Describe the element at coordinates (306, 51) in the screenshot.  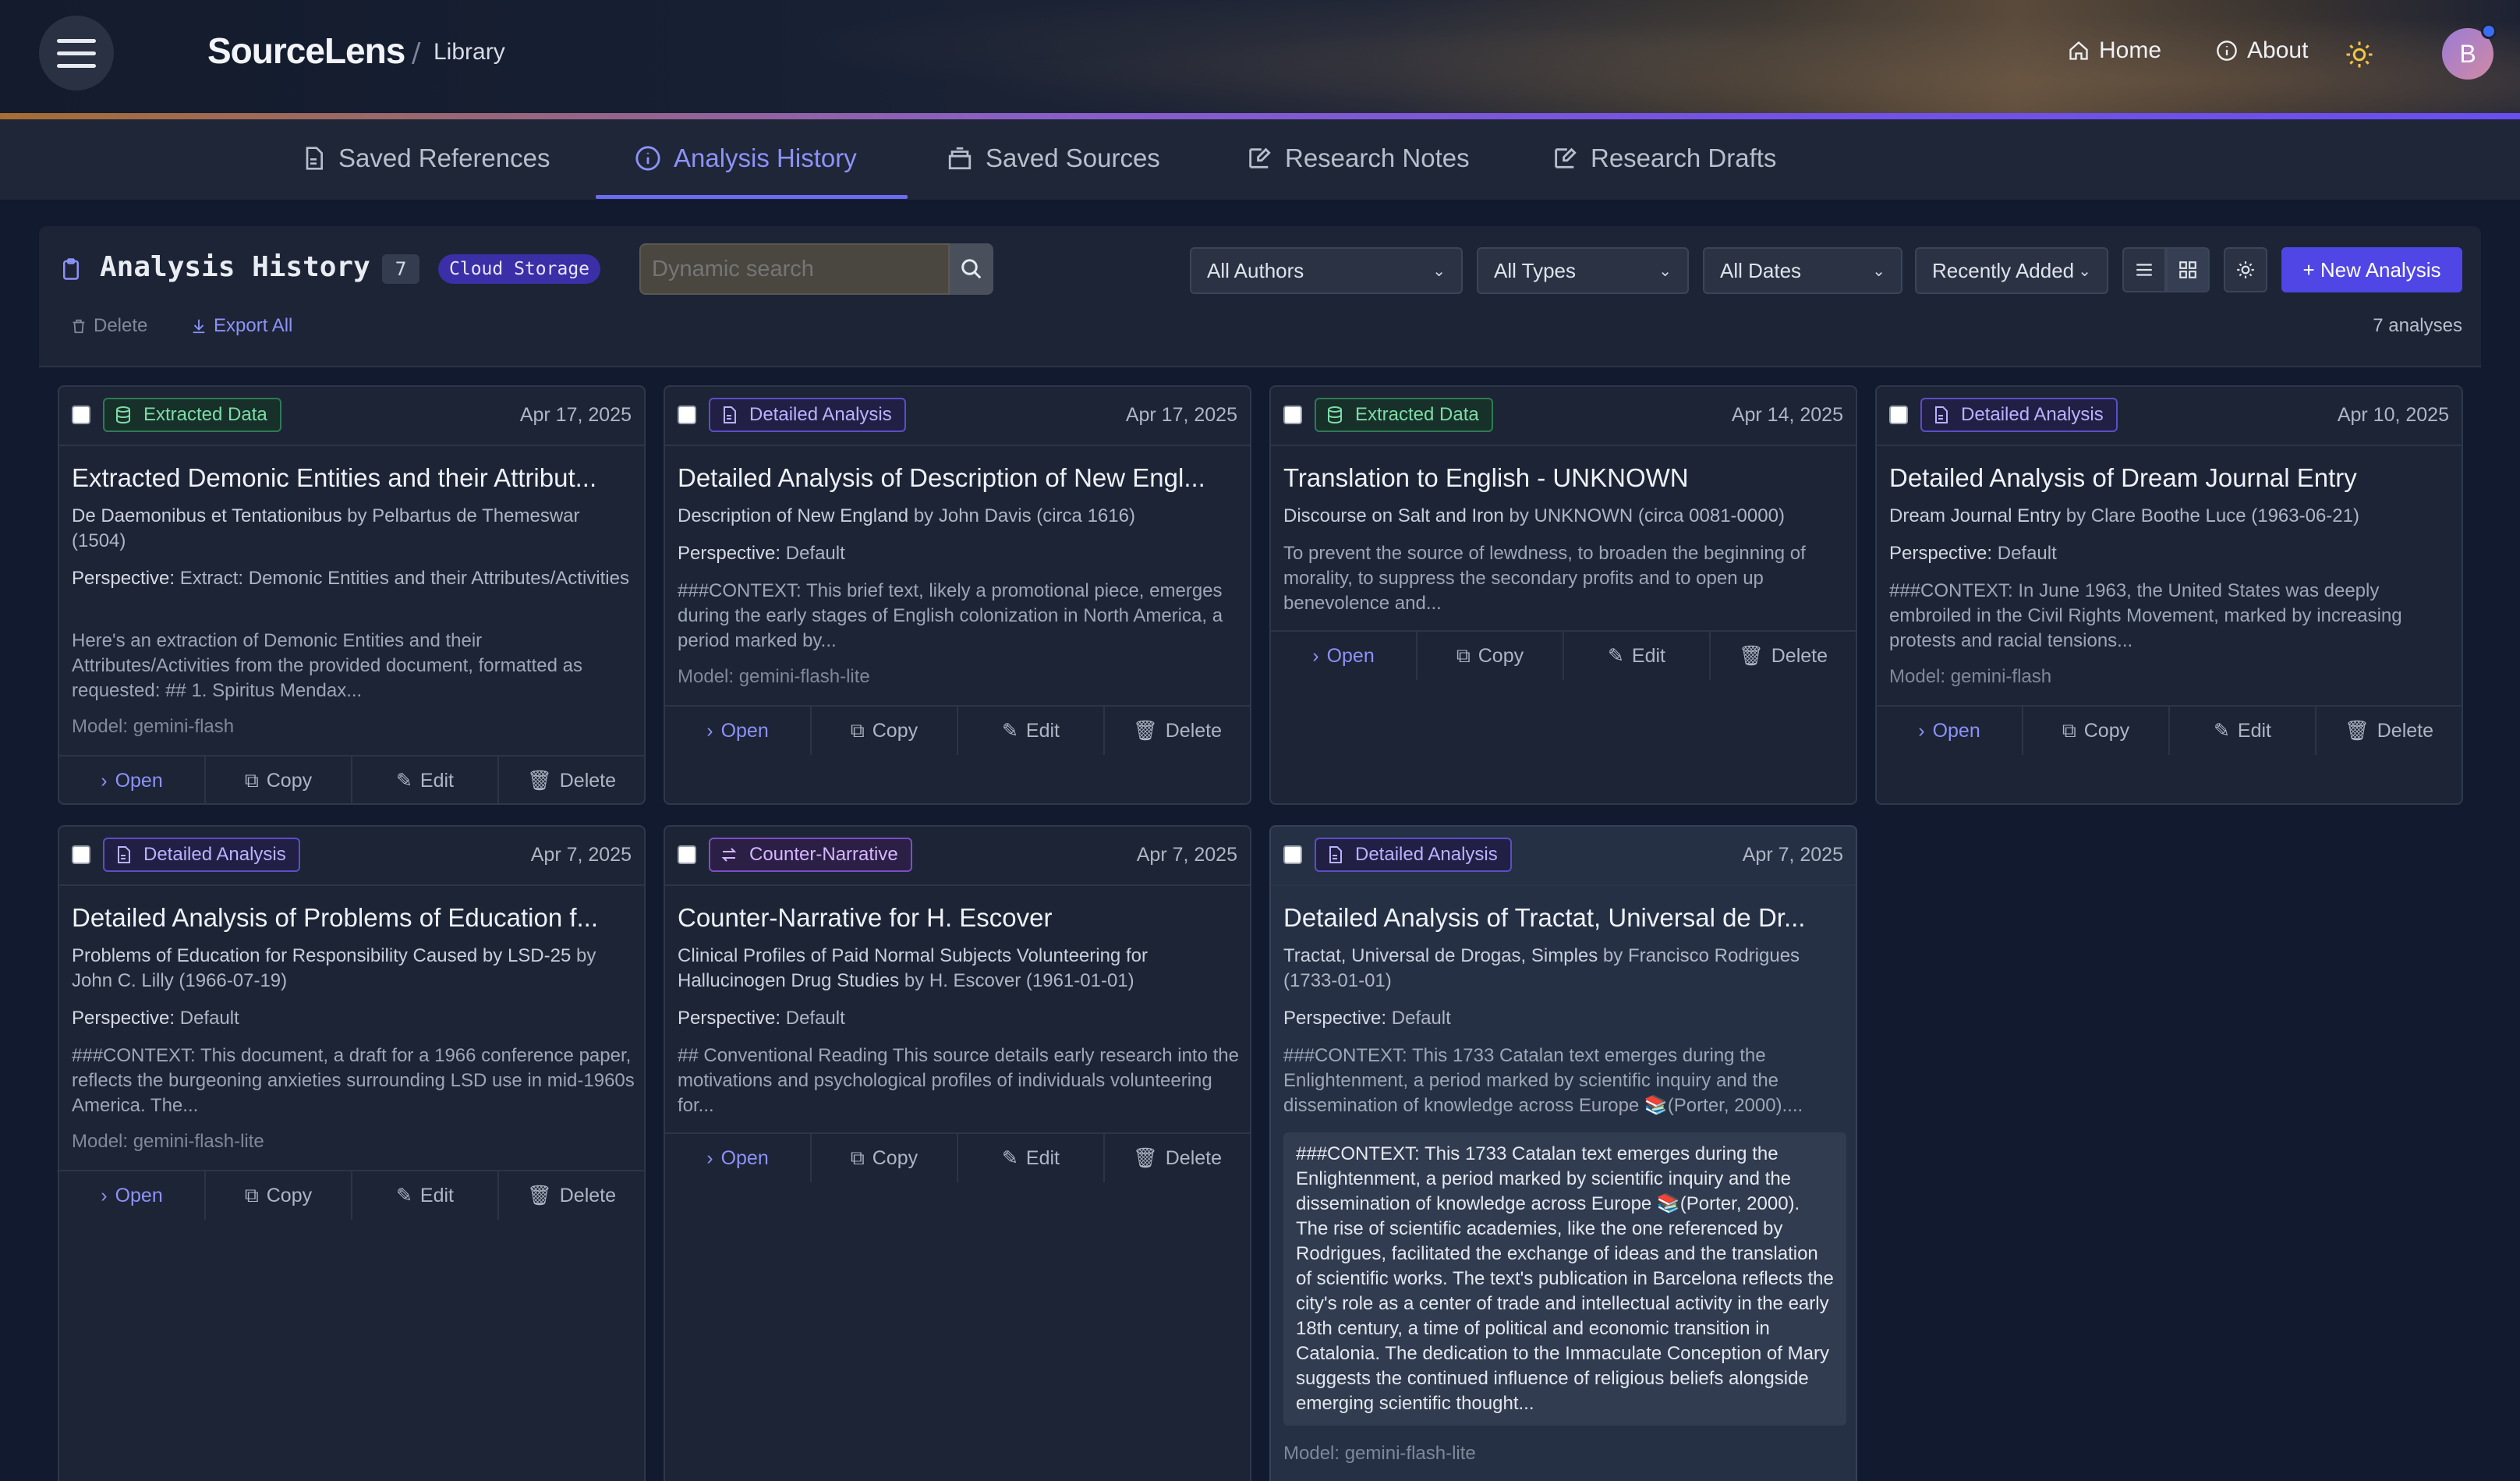
I see `brand-logo: SourceLens` at that location.